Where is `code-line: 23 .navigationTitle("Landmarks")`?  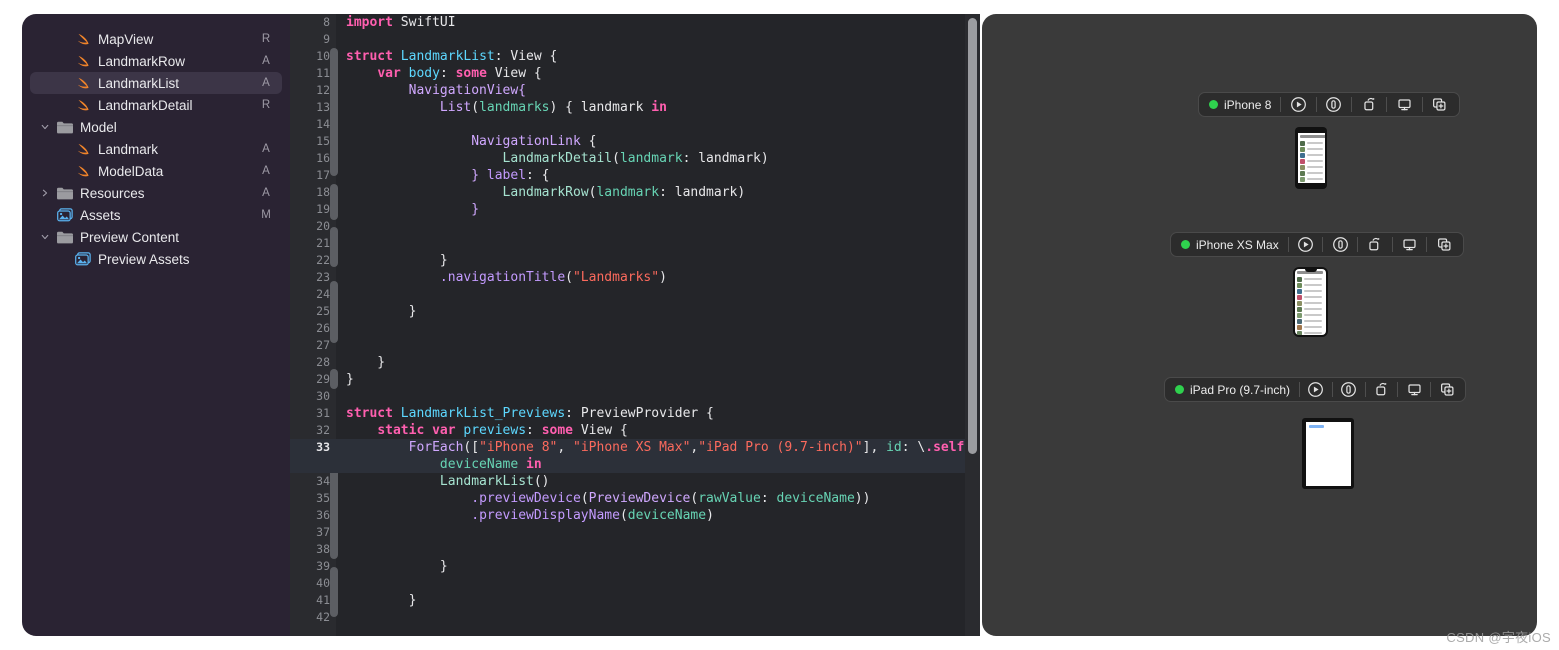
code-line: 23 .navigationTitle("Landmarks") is located at coordinates (635, 277).